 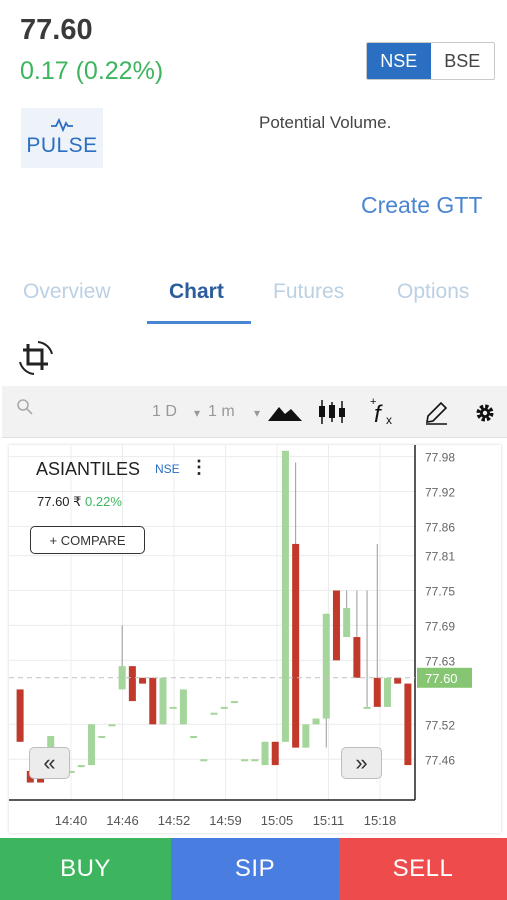 What do you see at coordinates (440, 527) in the screenshot?
I see `y-tick-label: 77.86` at bounding box center [440, 527].